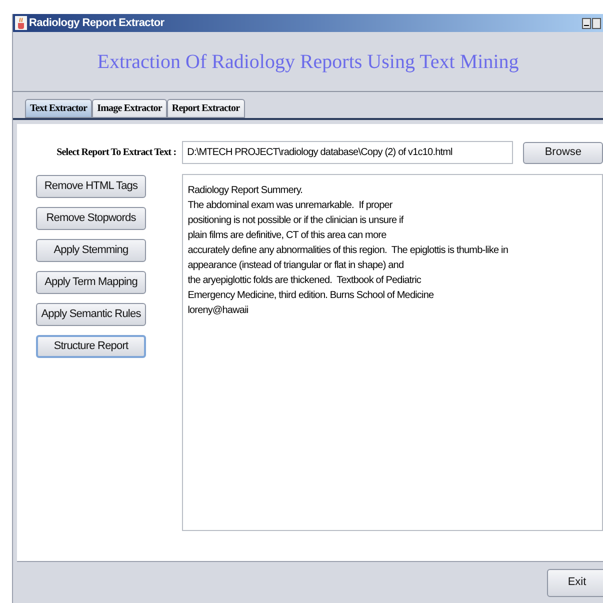 The height and width of the screenshot is (603, 603). I want to click on file-path-field: D:\MTECH PROJECT\radiology database\Copy (2) of v1c10.html, so click(348, 152).